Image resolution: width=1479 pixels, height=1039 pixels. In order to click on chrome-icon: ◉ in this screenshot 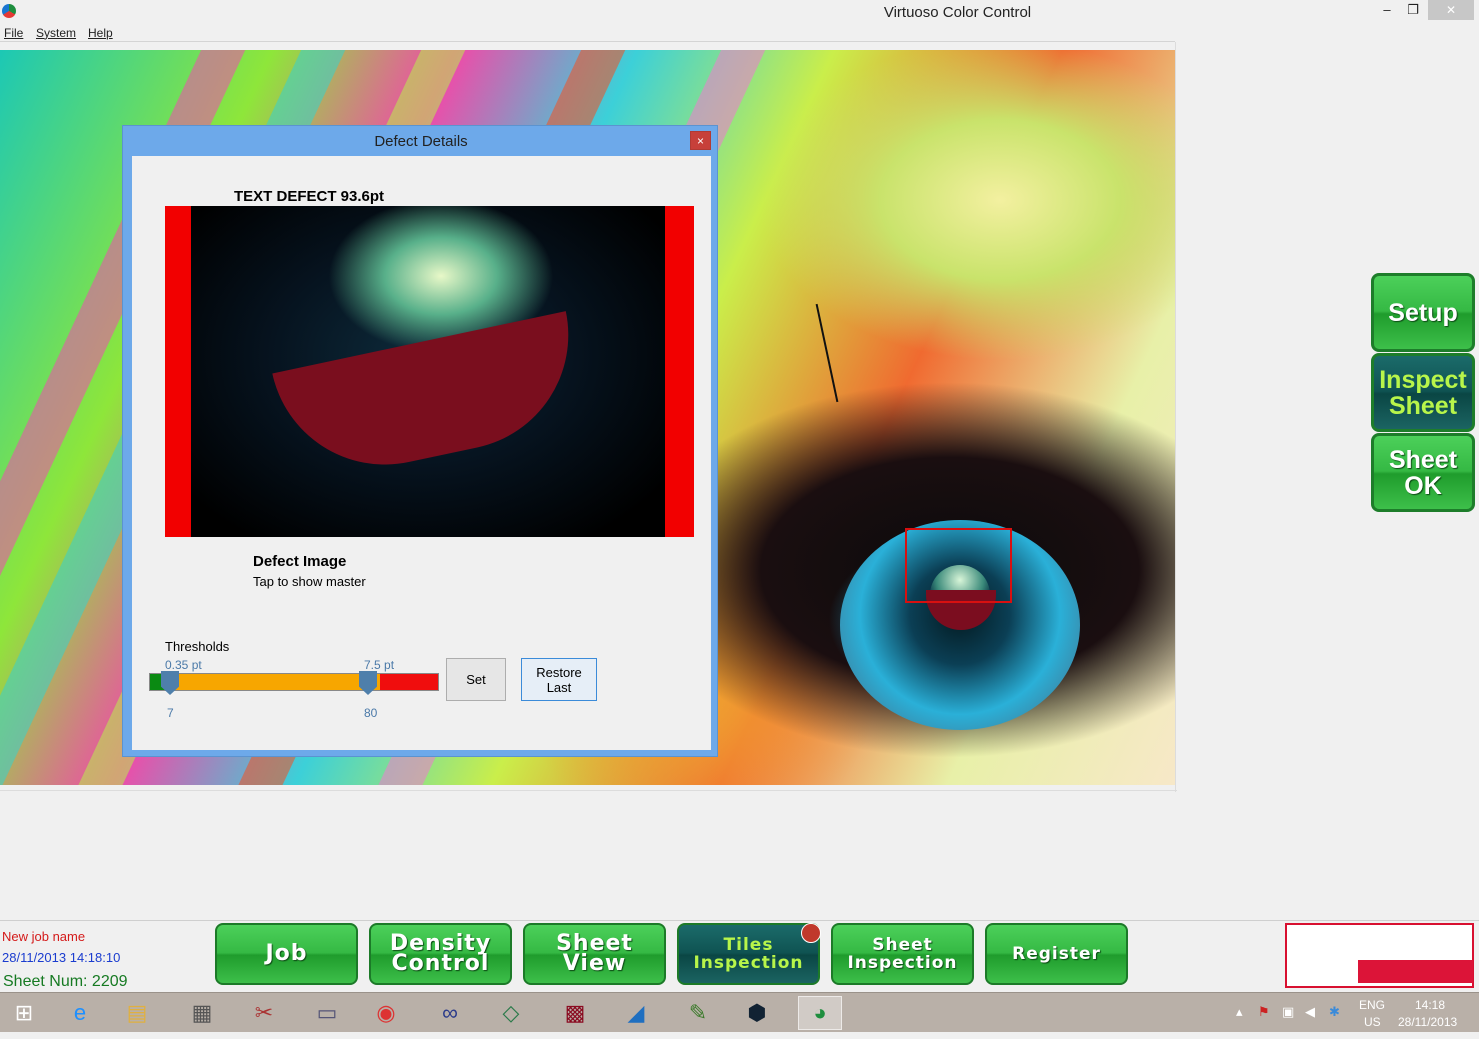, I will do `click(386, 1013)`.